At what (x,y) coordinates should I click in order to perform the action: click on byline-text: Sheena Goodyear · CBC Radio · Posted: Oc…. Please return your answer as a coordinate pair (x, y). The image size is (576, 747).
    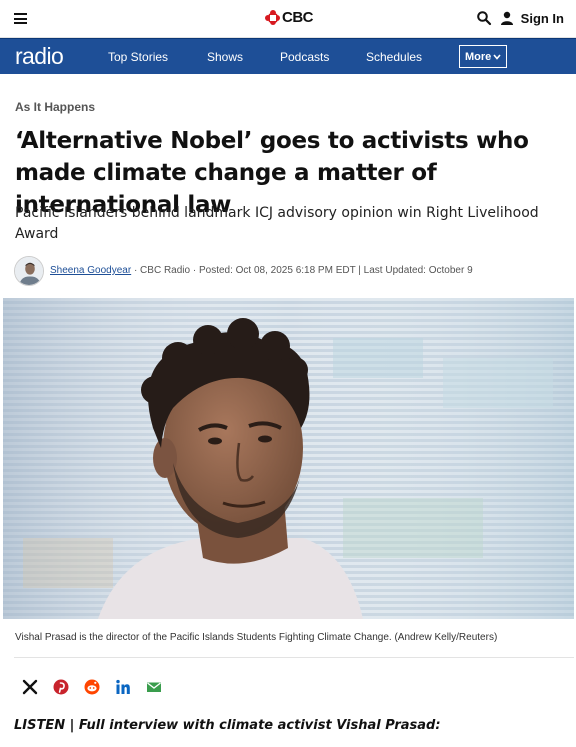
    Looking at the image, I should click on (261, 270).